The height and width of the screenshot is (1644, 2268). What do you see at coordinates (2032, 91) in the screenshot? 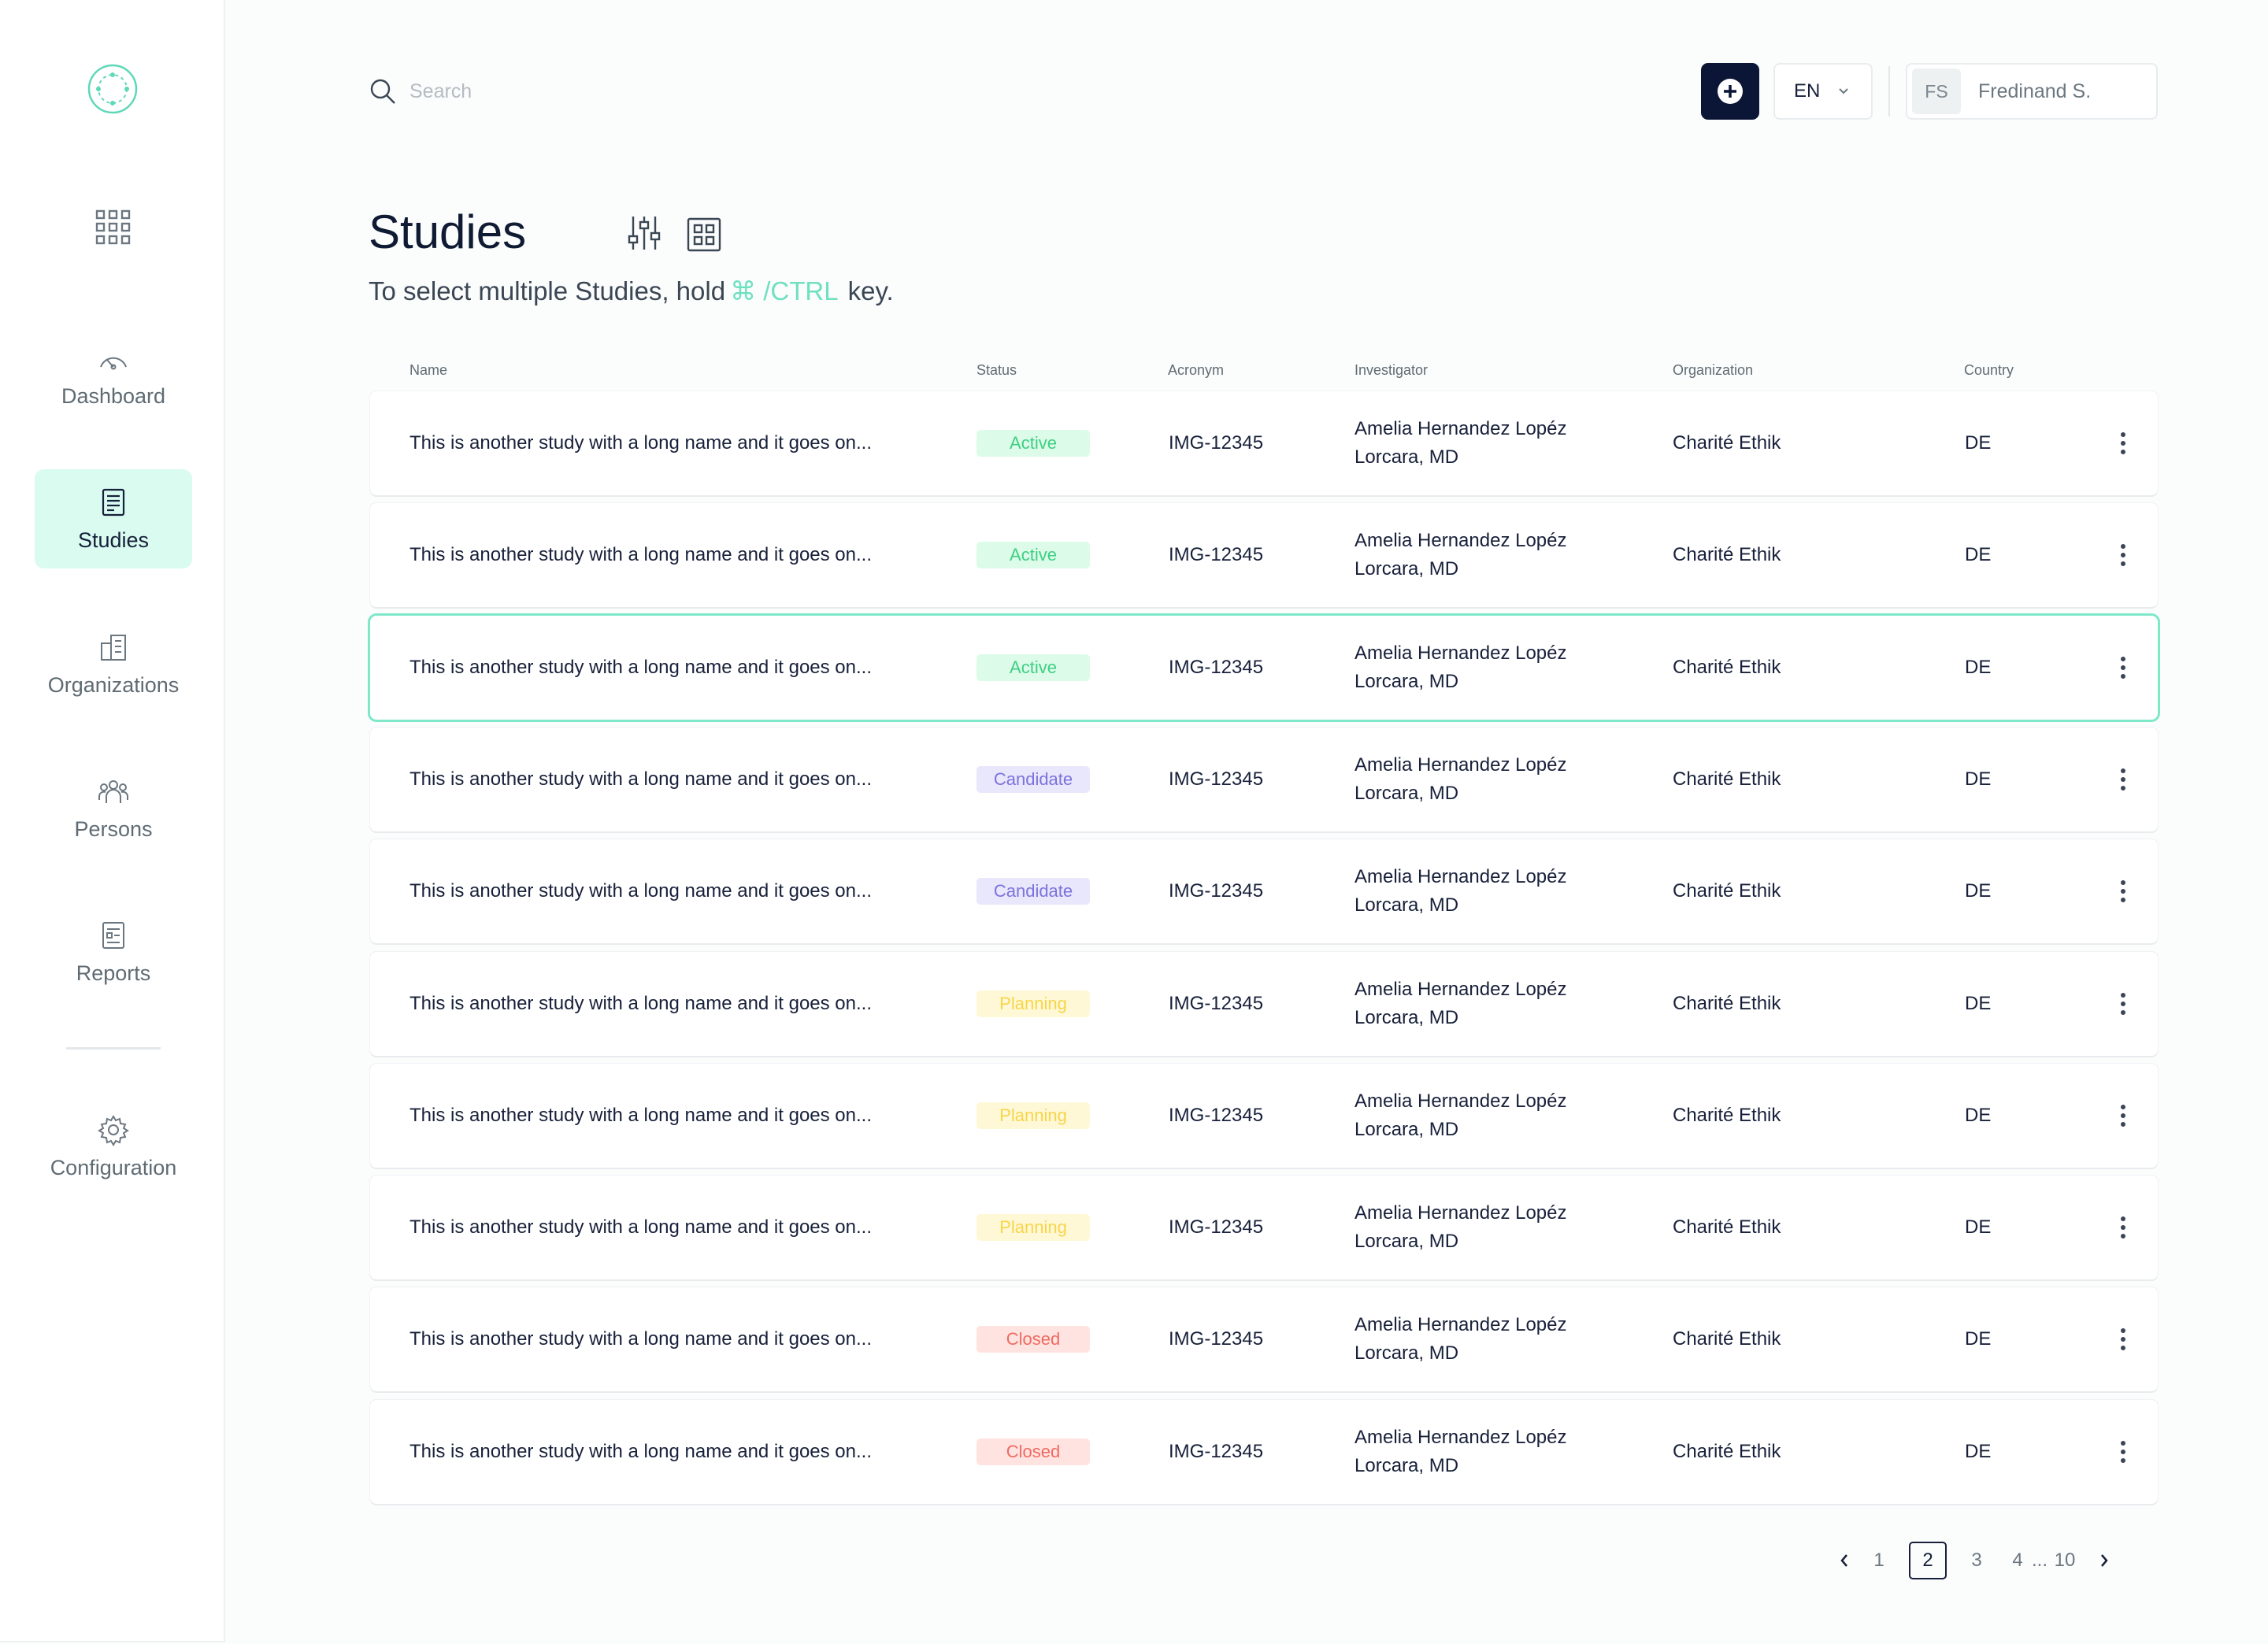
I see `user-menu: FS Fredinand S.` at bounding box center [2032, 91].